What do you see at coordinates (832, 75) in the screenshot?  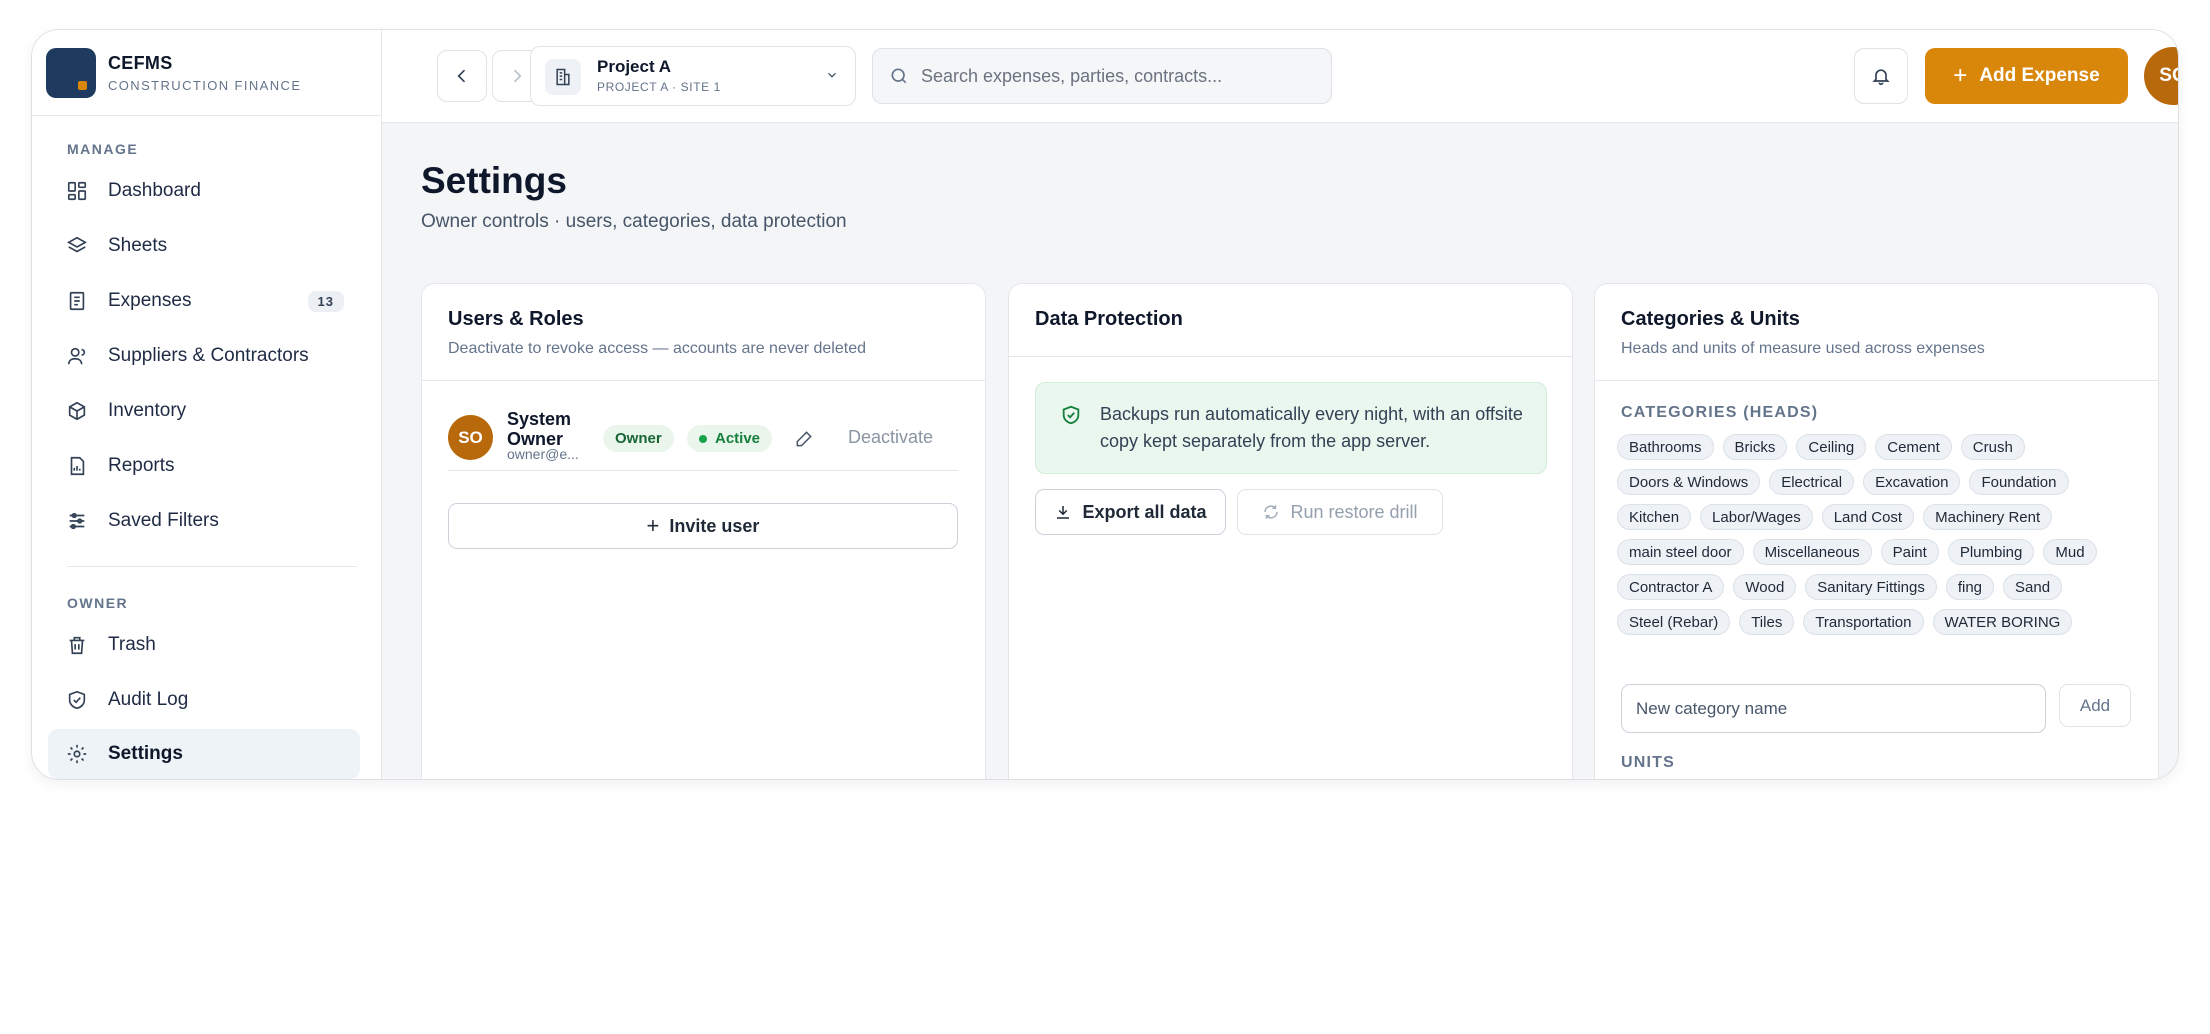 I see `chevron-down-icon` at bounding box center [832, 75].